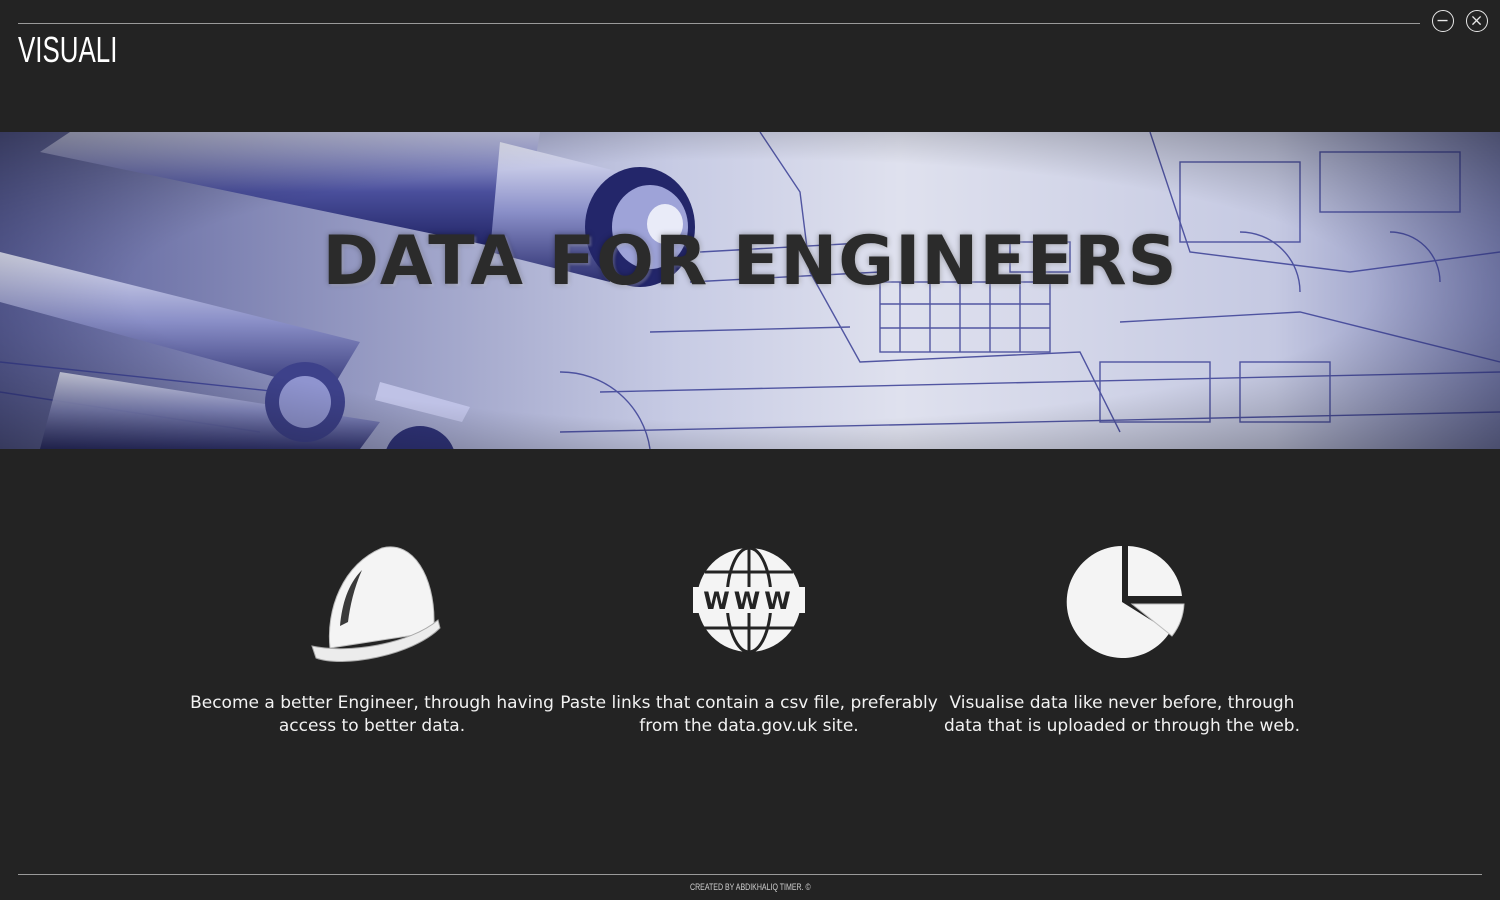 The image size is (1500, 900). I want to click on globe-www-icon: WWW, so click(749, 605).